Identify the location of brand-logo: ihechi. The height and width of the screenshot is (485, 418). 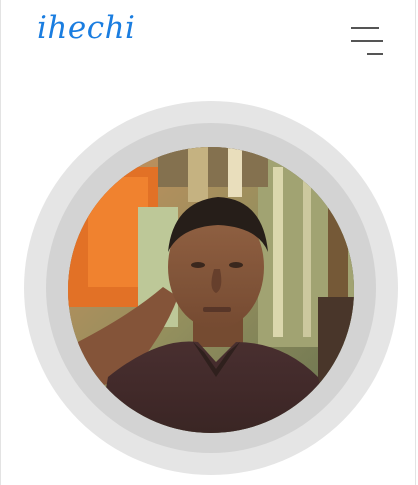
(86, 28).